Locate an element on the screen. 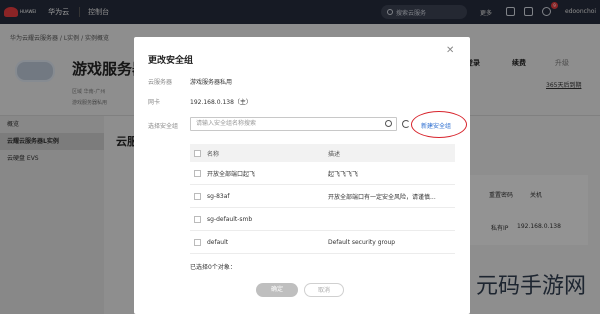 The width and height of the screenshot is (600, 314). watermark-logo: 元码手游网 is located at coordinates (531, 286).